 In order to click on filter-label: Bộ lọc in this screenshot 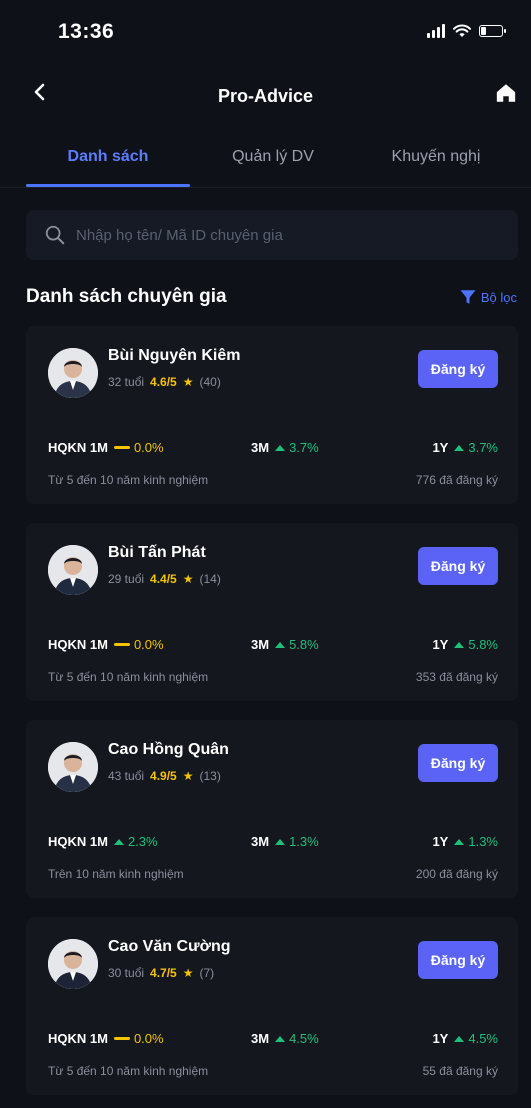, I will do `click(498, 297)`.